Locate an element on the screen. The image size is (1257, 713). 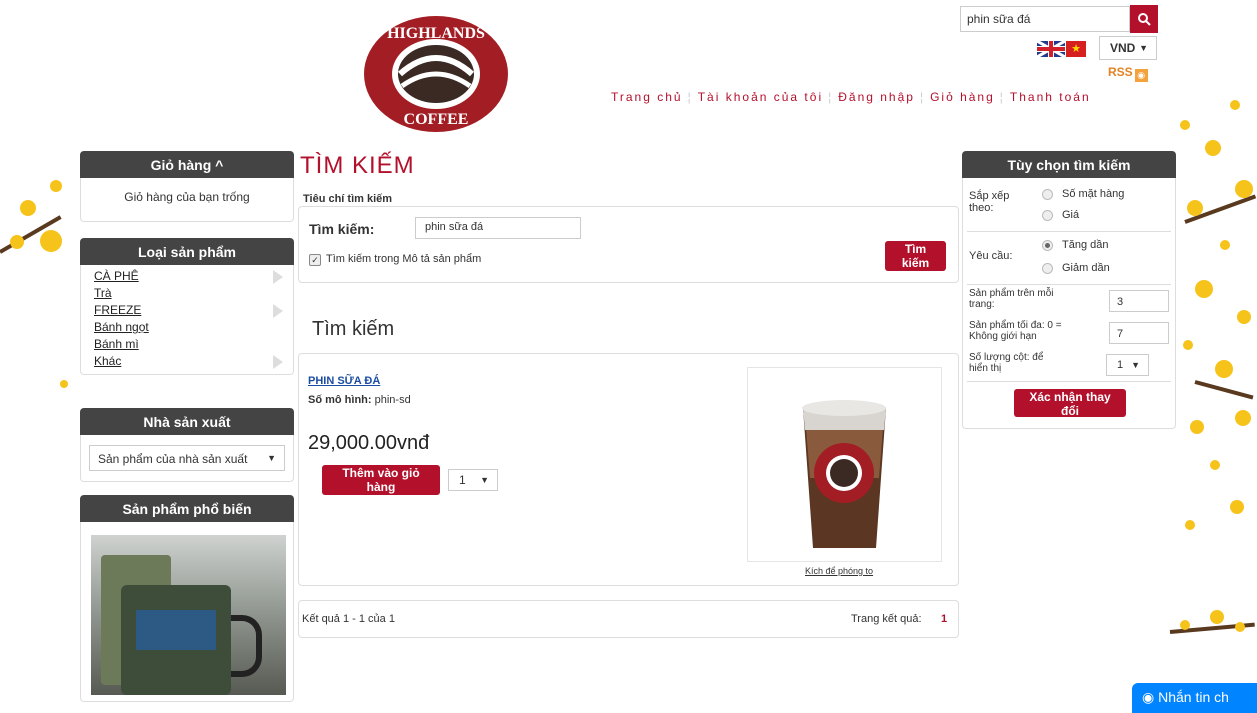
category-item: Bánh mì is located at coordinates (188, 344).